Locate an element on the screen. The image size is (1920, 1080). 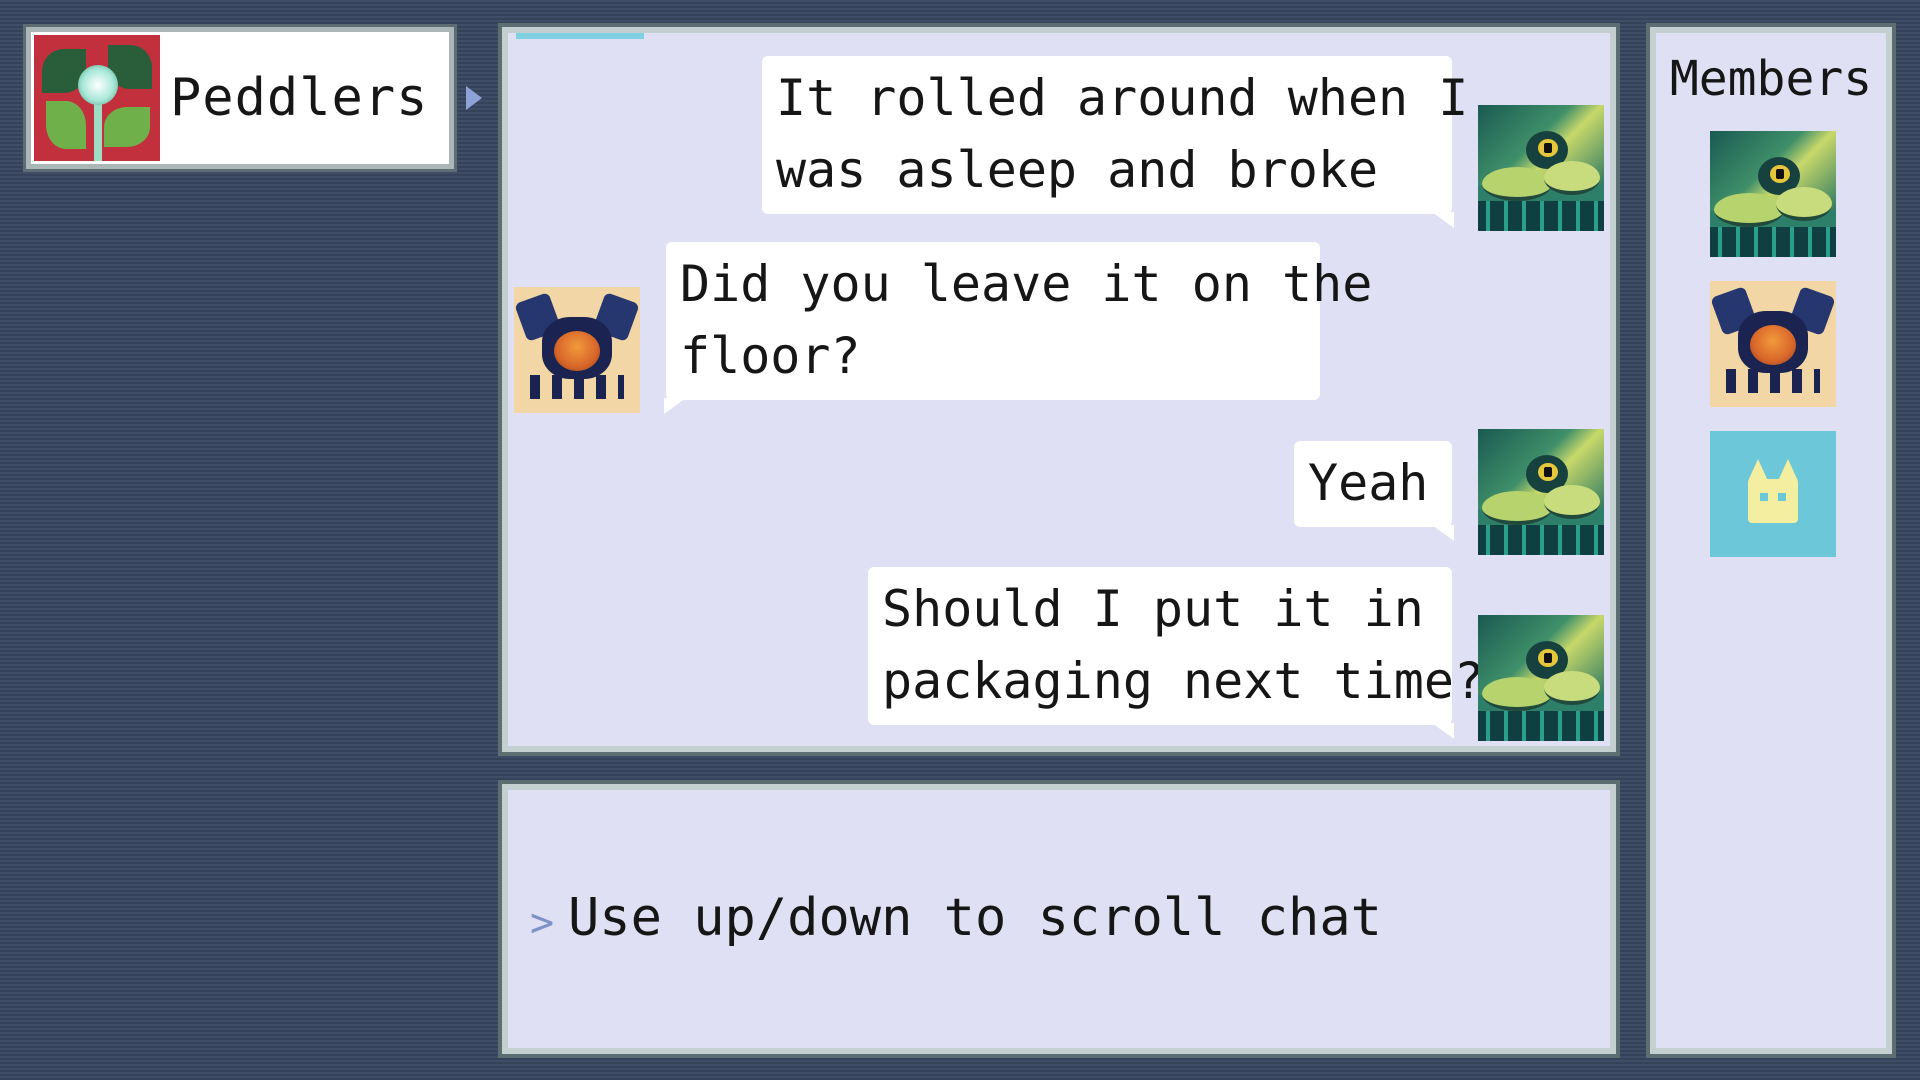
members-panel: Members is located at coordinates (1771, 540).